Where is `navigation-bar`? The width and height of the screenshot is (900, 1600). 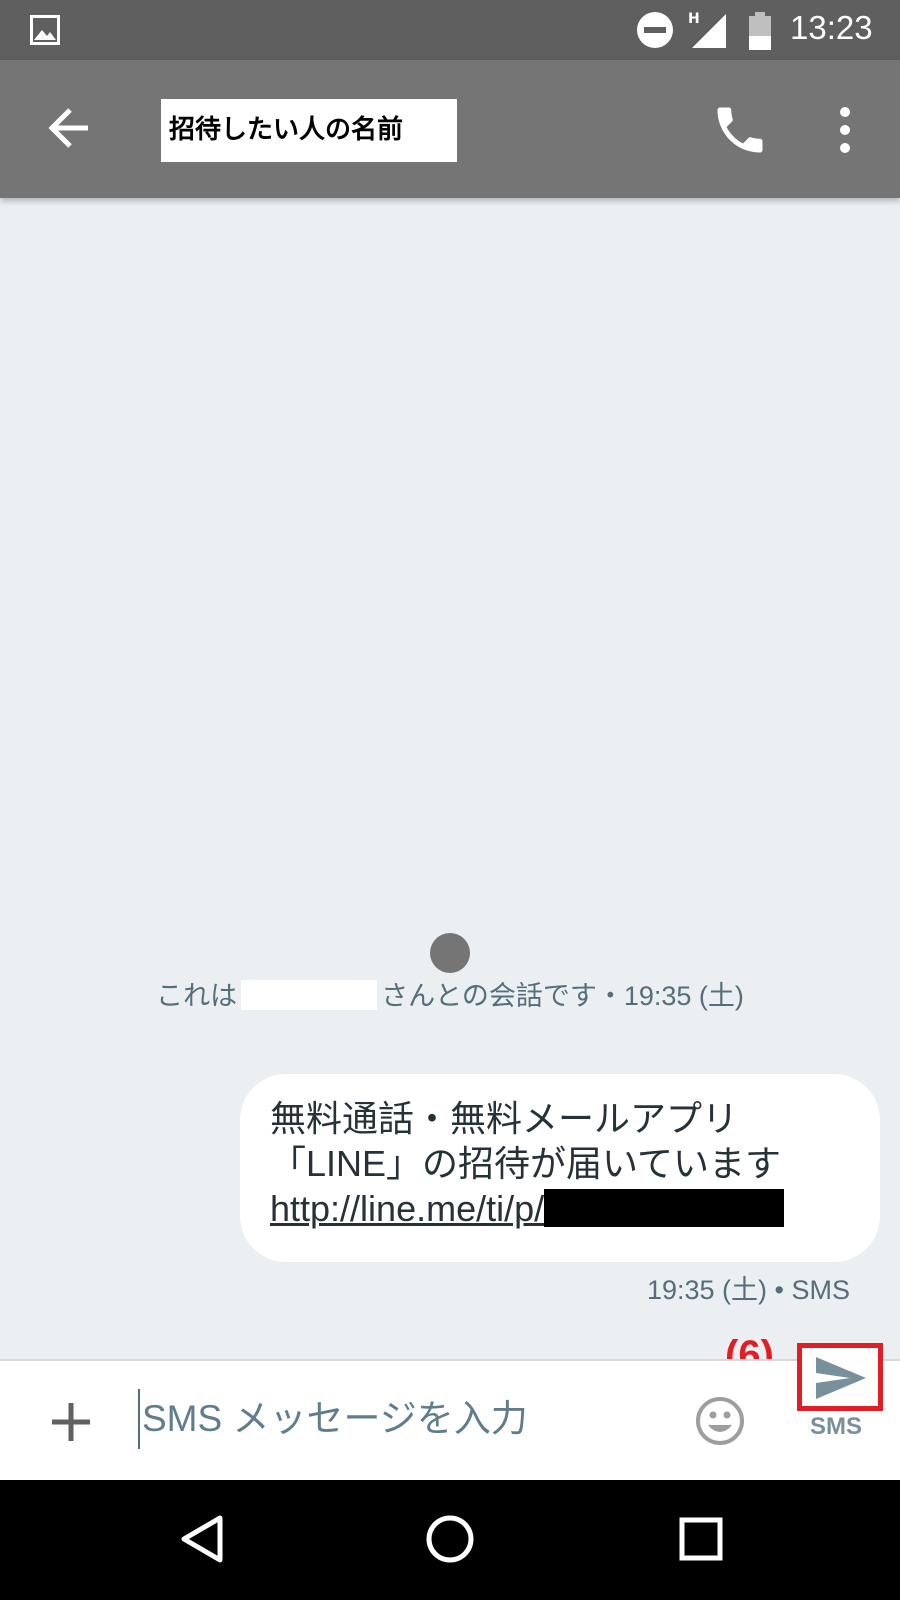
navigation-bar is located at coordinates (450, 1540).